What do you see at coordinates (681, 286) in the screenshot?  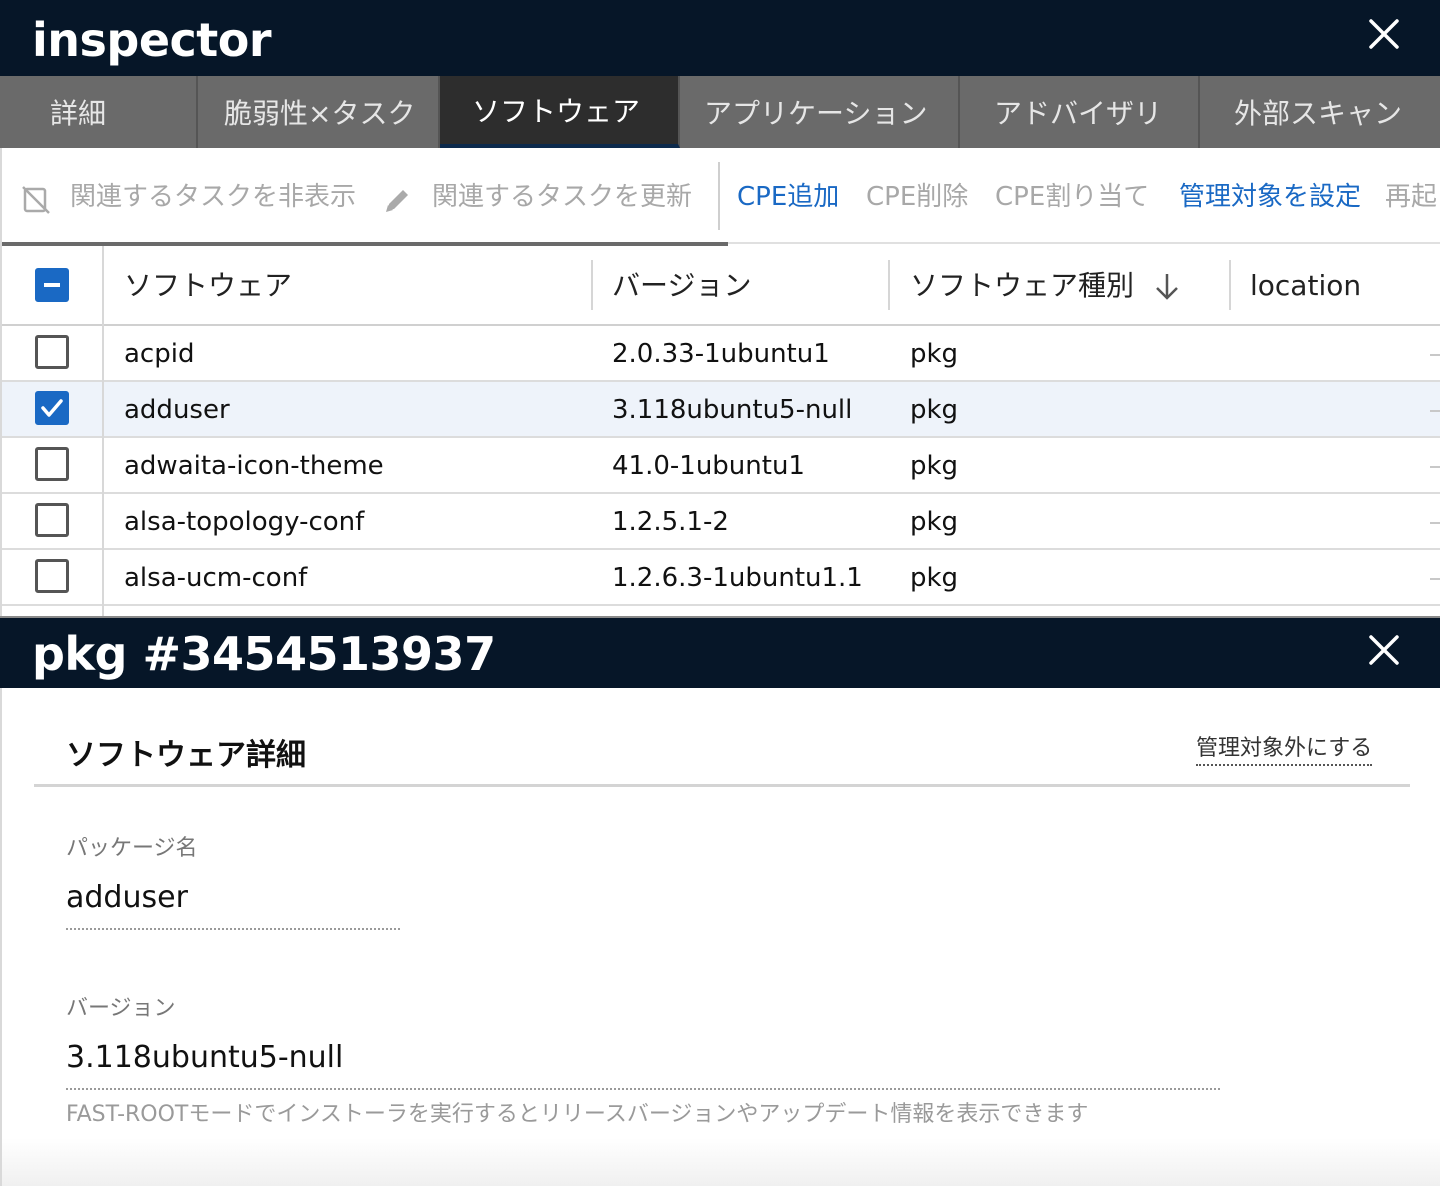 I see `column-header-version: バージョン` at bounding box center [681, 286].